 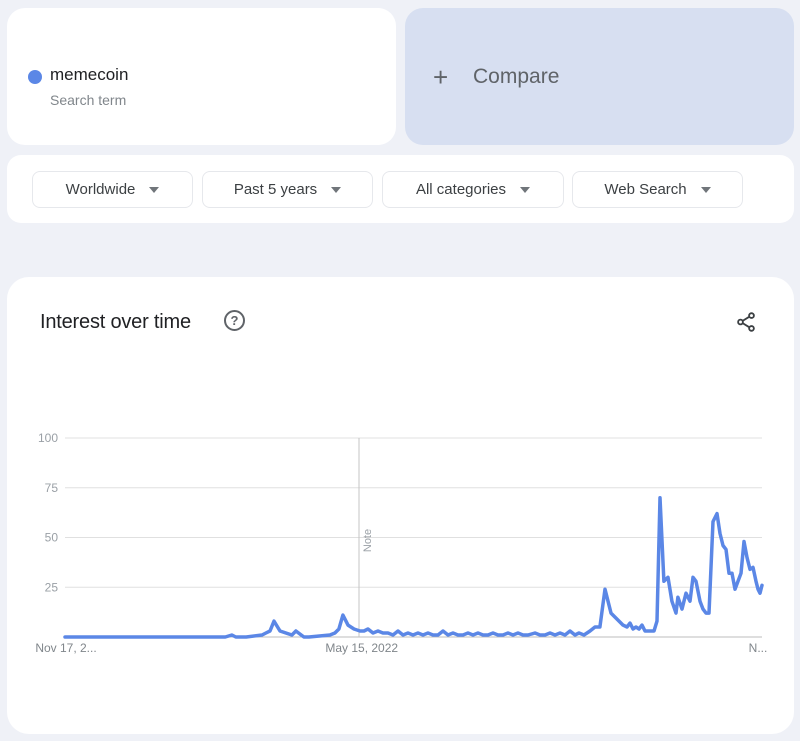 What do you see at coordinates (88, 100) in the screenshot?
I see `search-term-subtitle: Search term` at bounding box center [88, 100].